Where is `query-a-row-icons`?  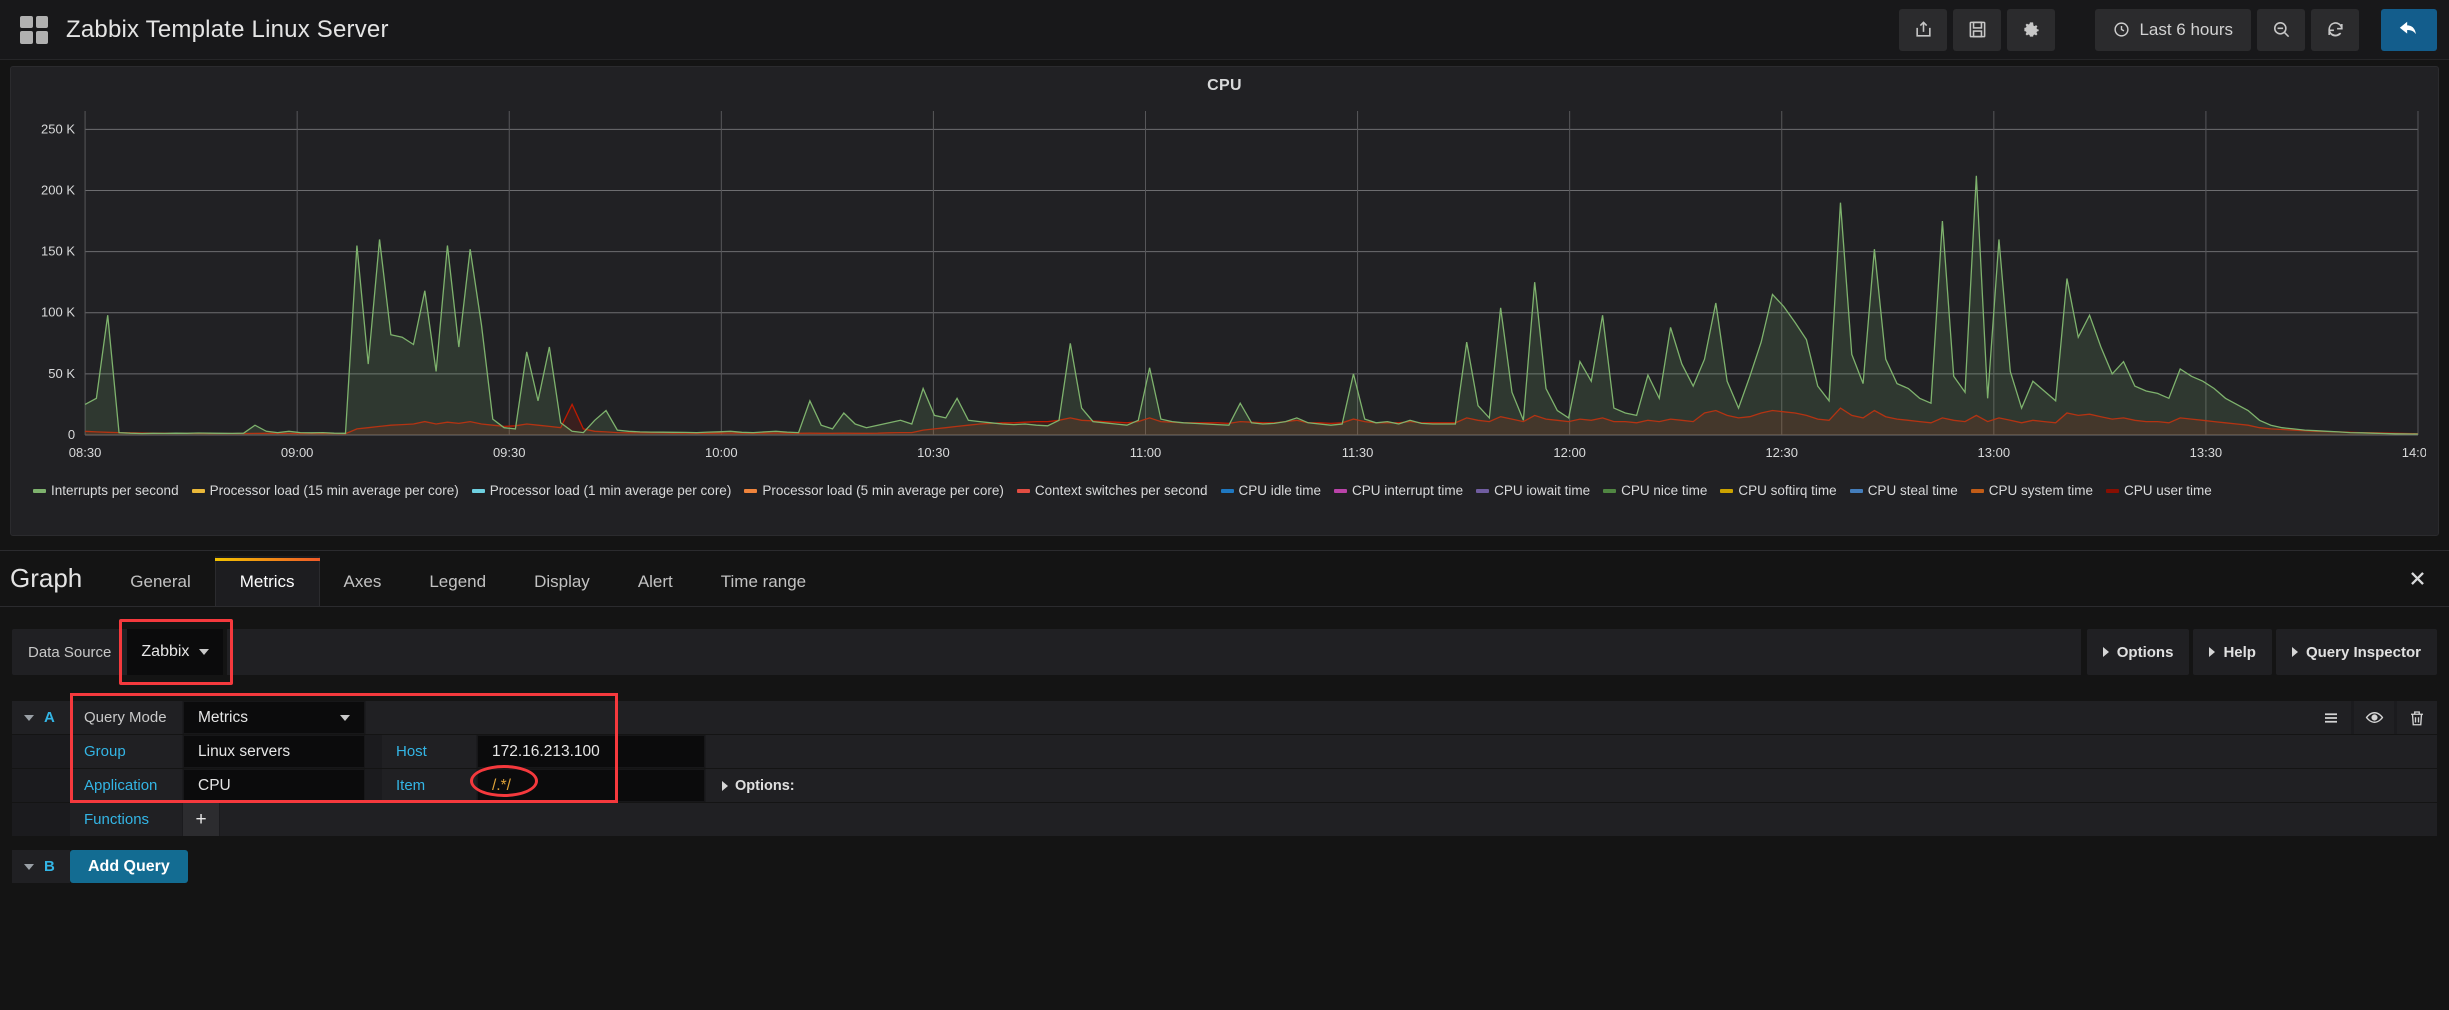 query-a-row-icons is located at coordinates (2374, 717).